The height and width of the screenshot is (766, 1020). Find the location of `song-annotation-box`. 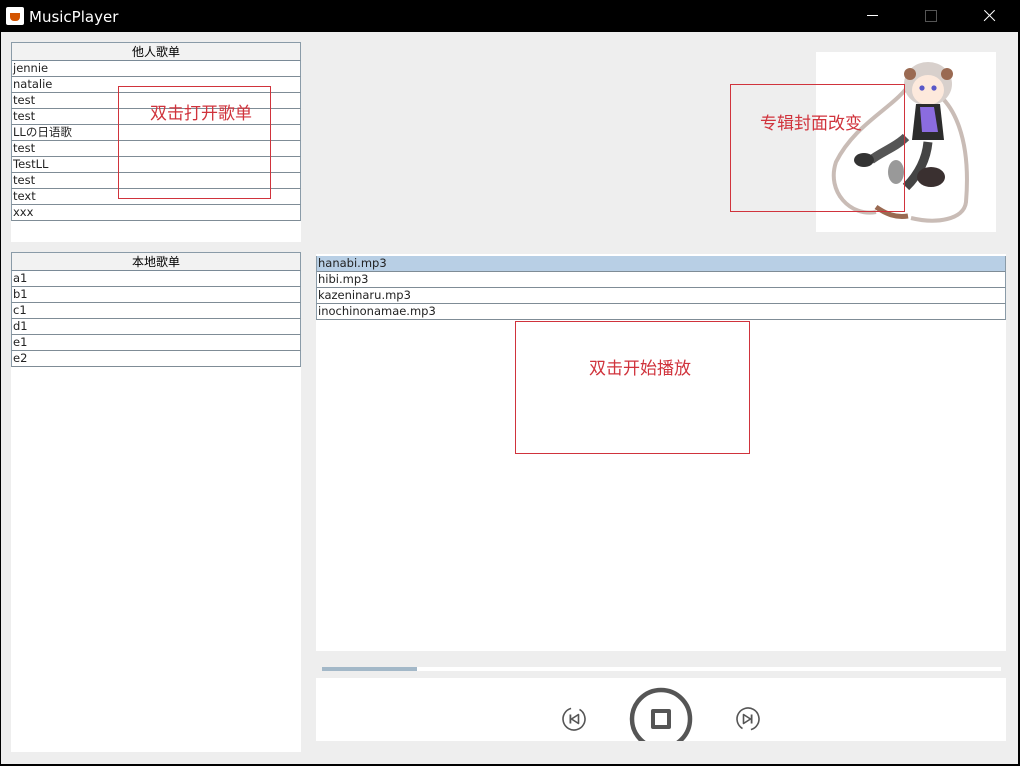

song-annotation-box is located at coordinates (632, 387).